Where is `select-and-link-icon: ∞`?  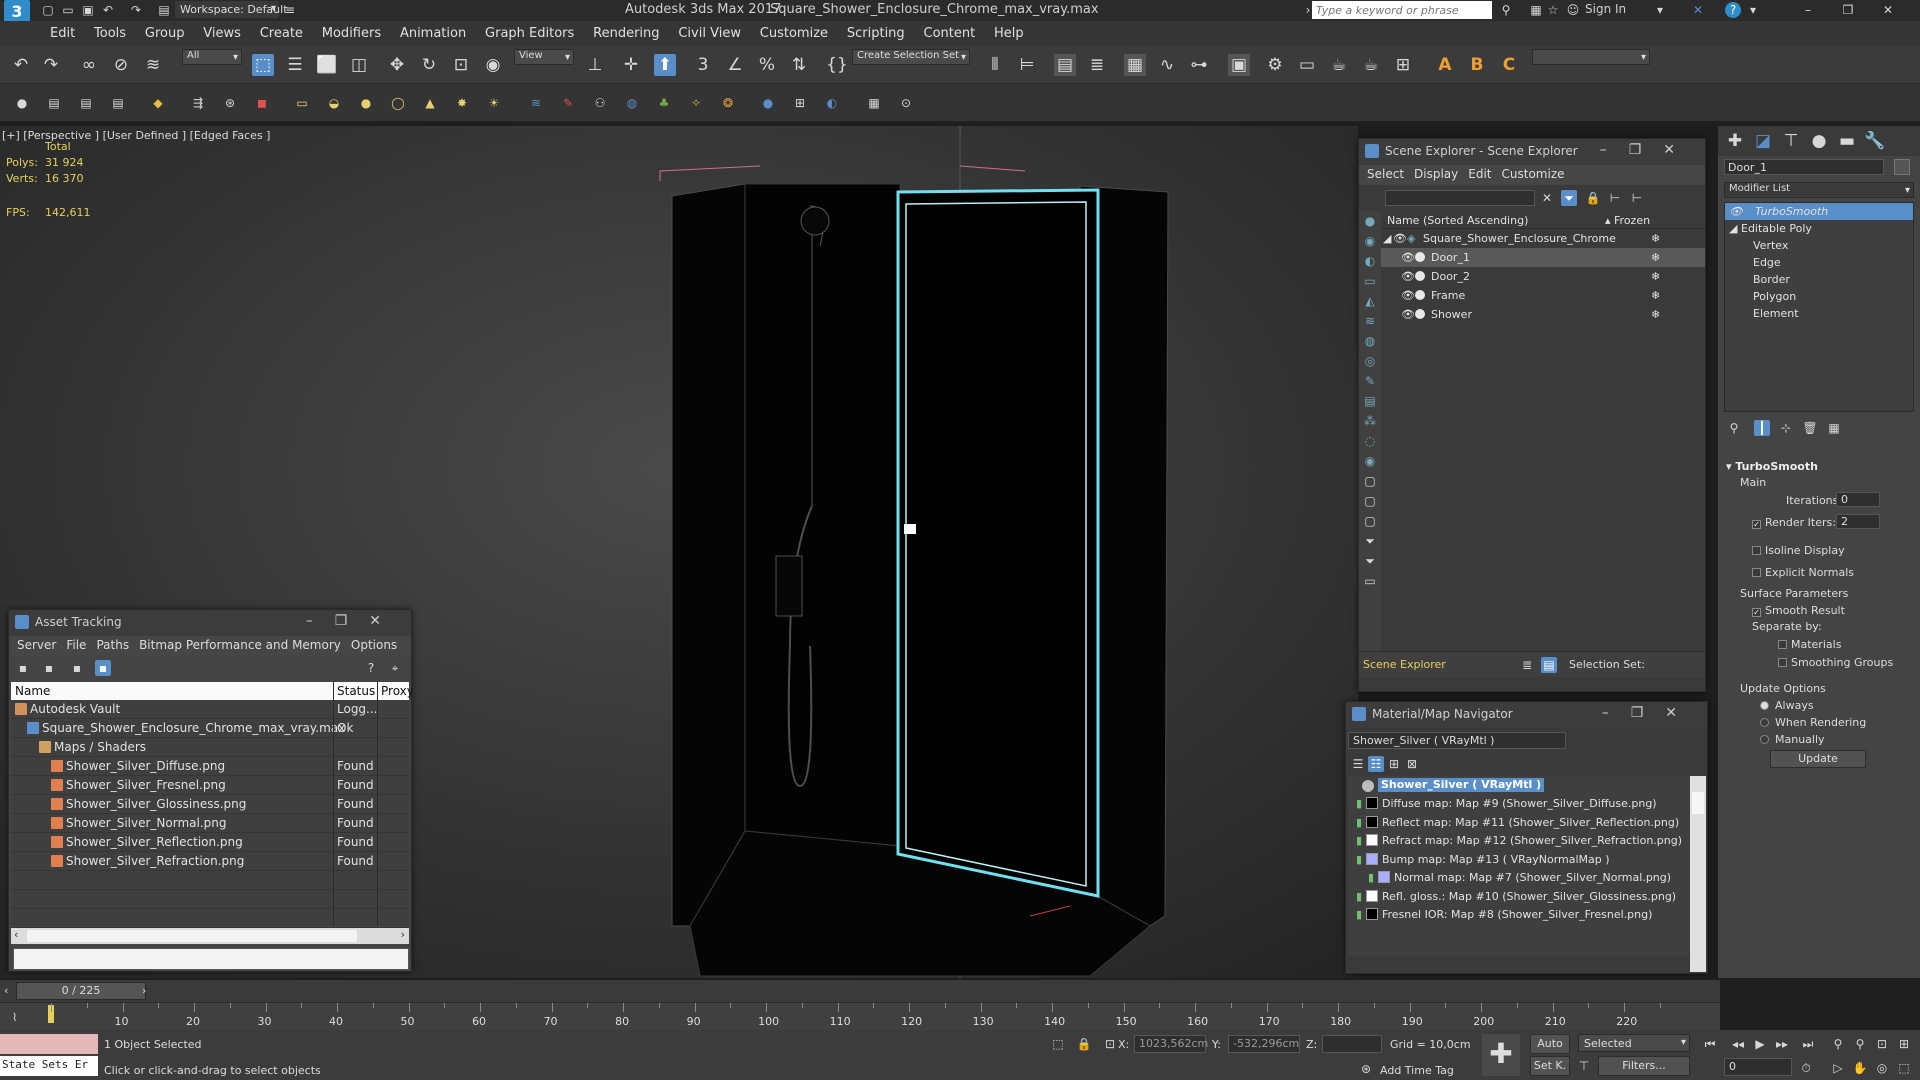
select-and-link-icon: ∞ is located at coordinates (89, 65).